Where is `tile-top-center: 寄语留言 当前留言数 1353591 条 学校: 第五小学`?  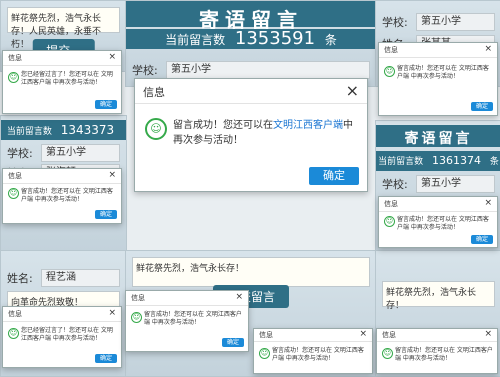 tile-top-center: 寄语留言 当前留言数 1353591 条 学校: 第五小学 is located at coordinates (251, 43).